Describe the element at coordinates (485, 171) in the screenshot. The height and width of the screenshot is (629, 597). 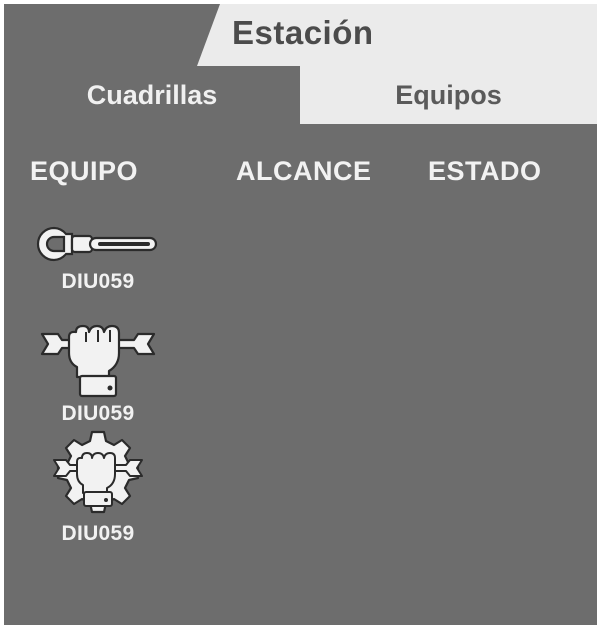
I see `column-header-estado: ESTADO` at that location.